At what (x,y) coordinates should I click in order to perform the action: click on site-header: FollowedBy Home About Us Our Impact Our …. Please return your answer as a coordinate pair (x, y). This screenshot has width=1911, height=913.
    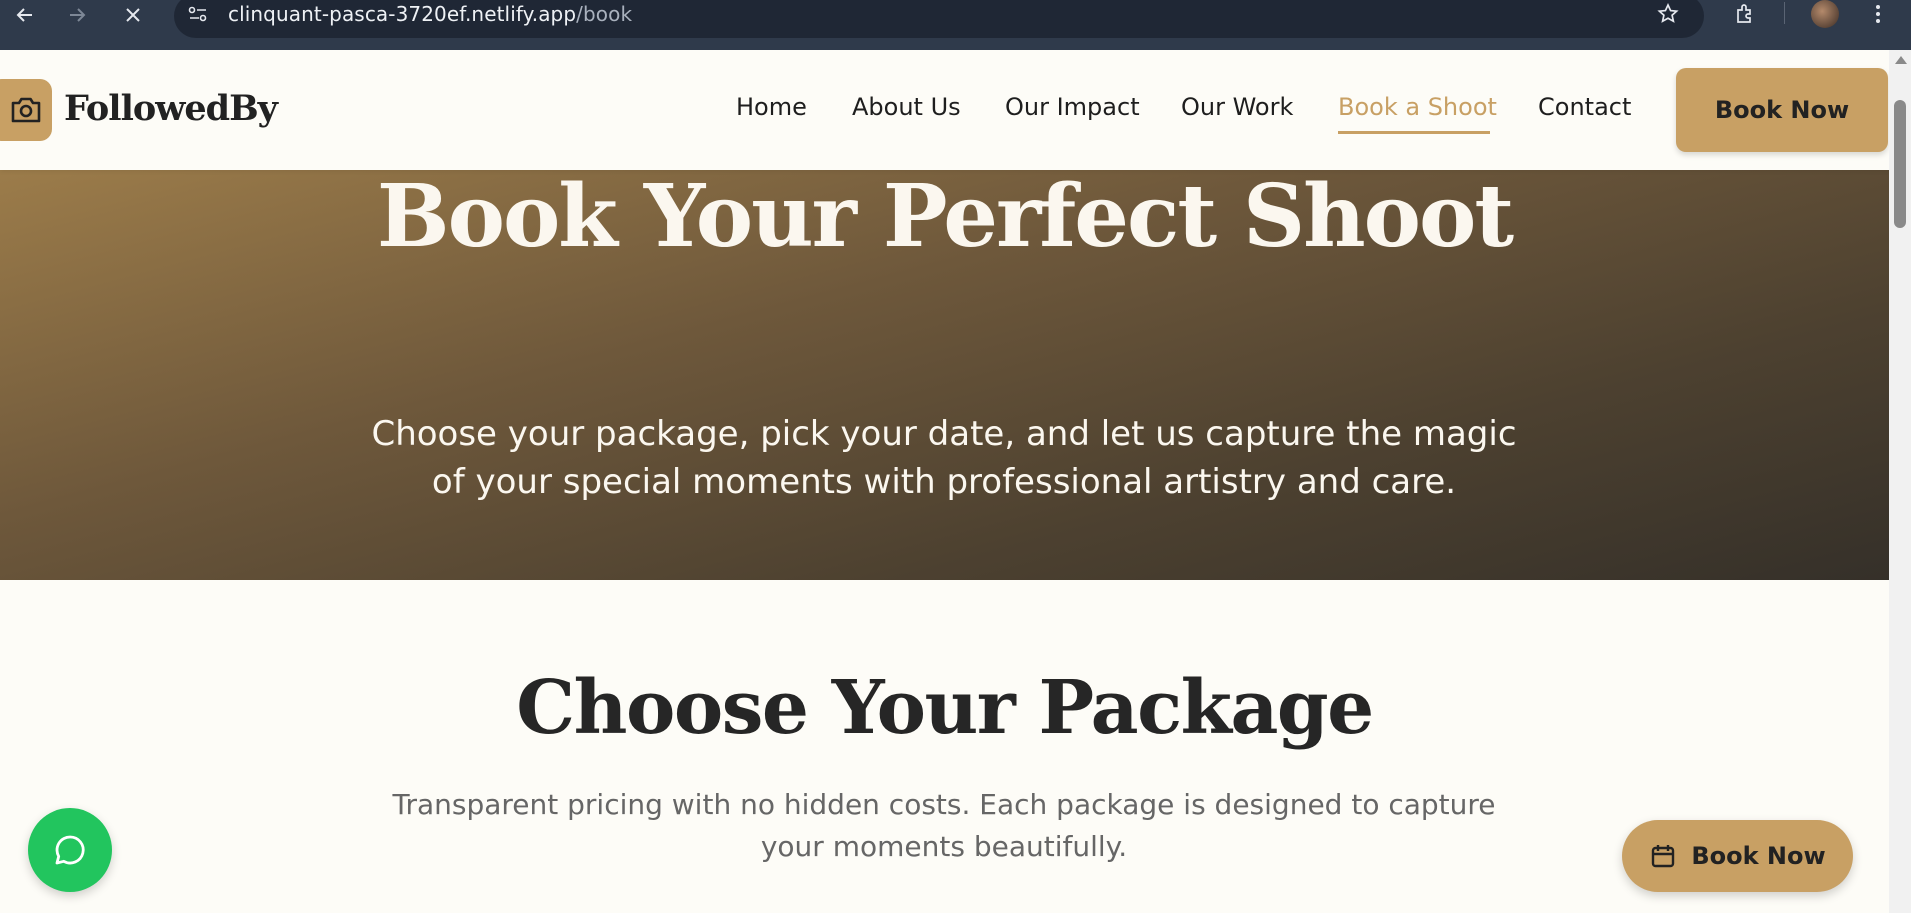
    Looking at the image, I should click on (944, 110).